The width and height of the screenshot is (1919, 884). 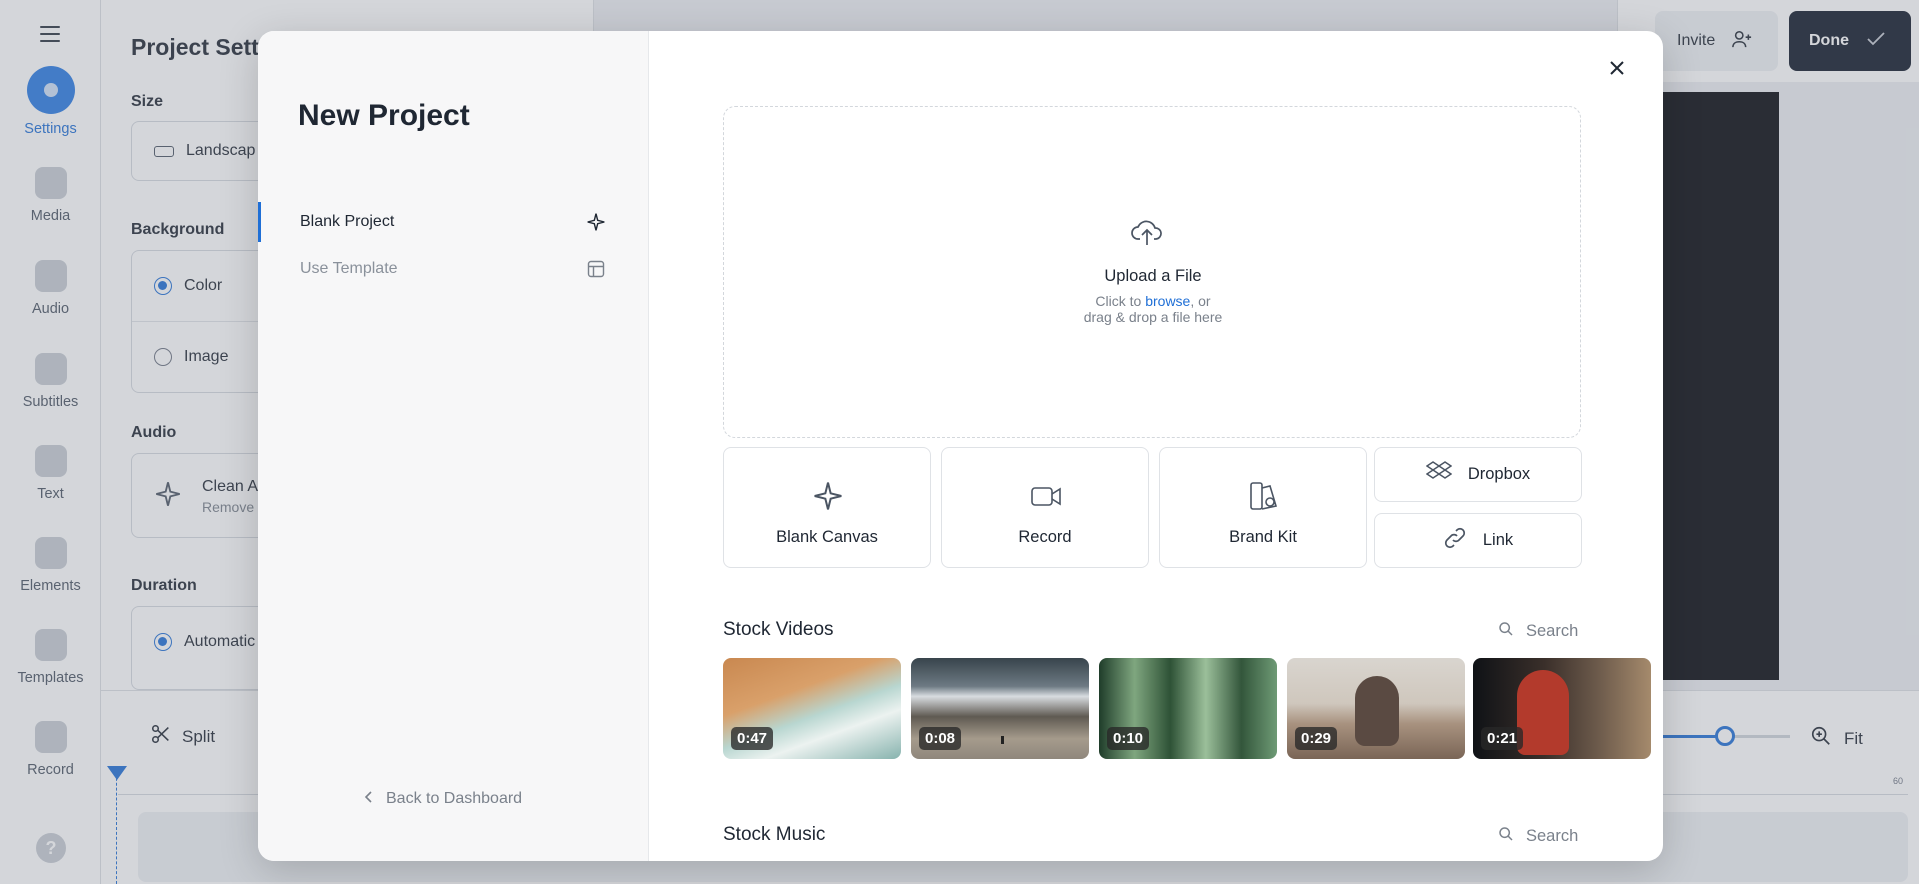 I want to click on browse-link: browse, so click(x=1167, y=301).